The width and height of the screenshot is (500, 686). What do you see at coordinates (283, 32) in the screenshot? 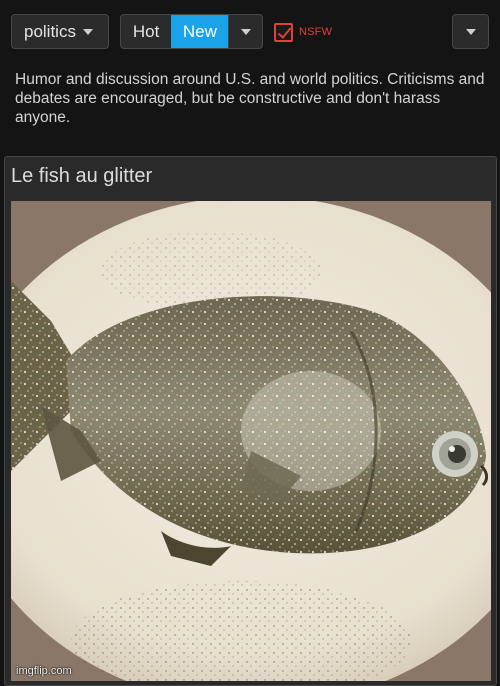
I see `nsfw-checkbox` at bounding box center [283, 32].